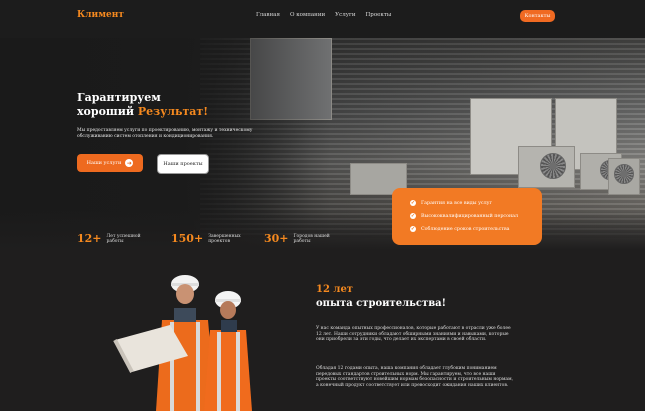 This screenshot has height=411, width=645. I want to click on our-services-button: Наши услуги ➜, so click(110, 163).